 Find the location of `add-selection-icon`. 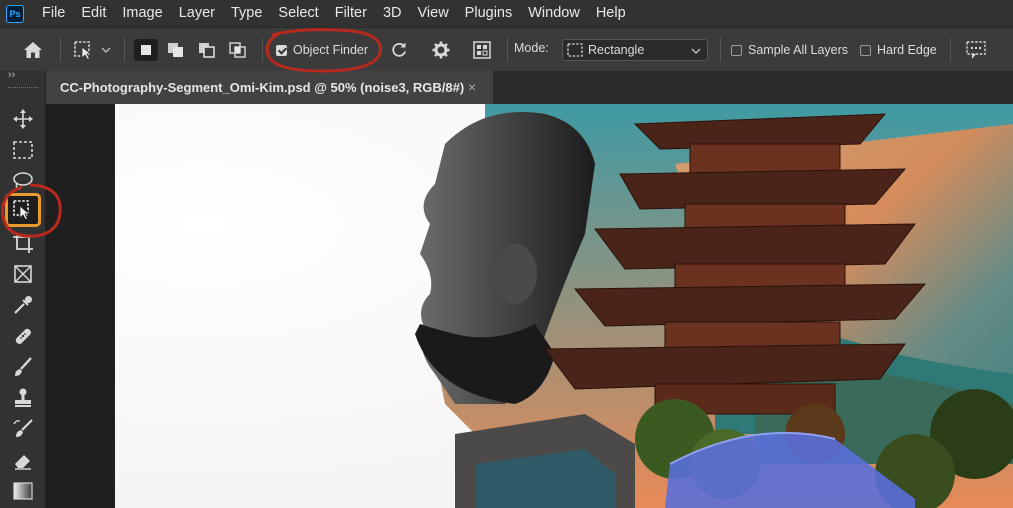

add-selection-icon is located at coordinates (175, 50).